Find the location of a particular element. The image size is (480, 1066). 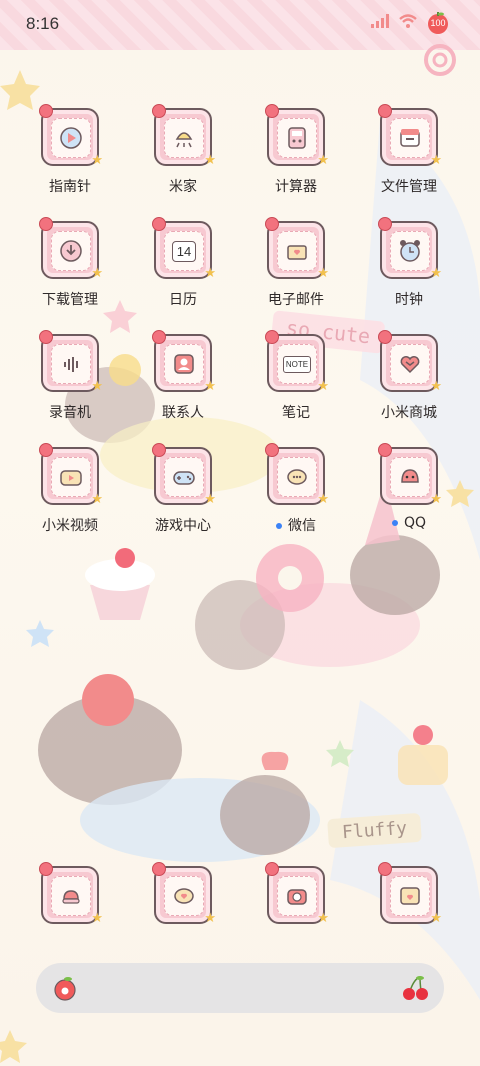

email-icon: ★ is located at coordinates (297, 249).